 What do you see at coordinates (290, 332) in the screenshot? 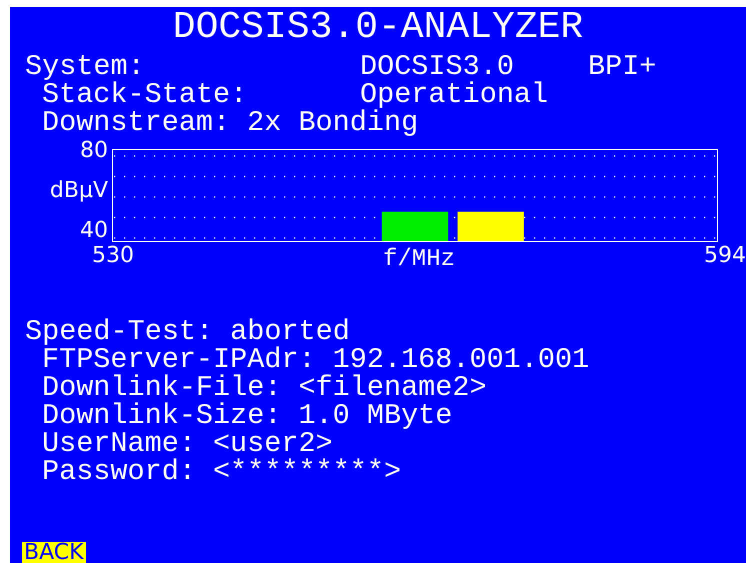
I see `status-value: aborted` at bounding box center [290, 332].